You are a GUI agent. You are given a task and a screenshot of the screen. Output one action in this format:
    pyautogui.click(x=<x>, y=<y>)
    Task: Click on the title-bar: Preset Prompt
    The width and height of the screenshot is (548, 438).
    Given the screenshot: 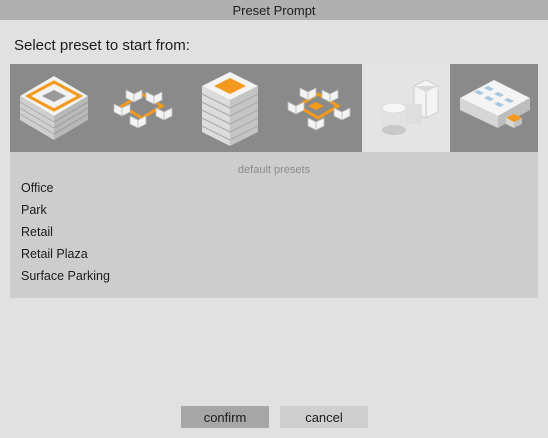 What is the action you would take?
    pyautogui.click(x=274, y=10)
    